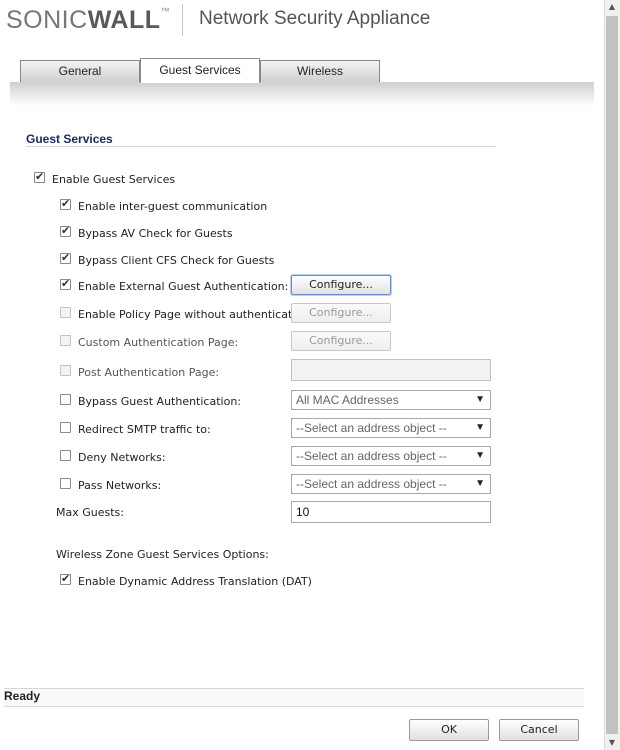 The image size is (620, 750). Describe the element at coordinates (65, 427) in the screenshot. I see `redirect-smtp-checkbox` at that location.